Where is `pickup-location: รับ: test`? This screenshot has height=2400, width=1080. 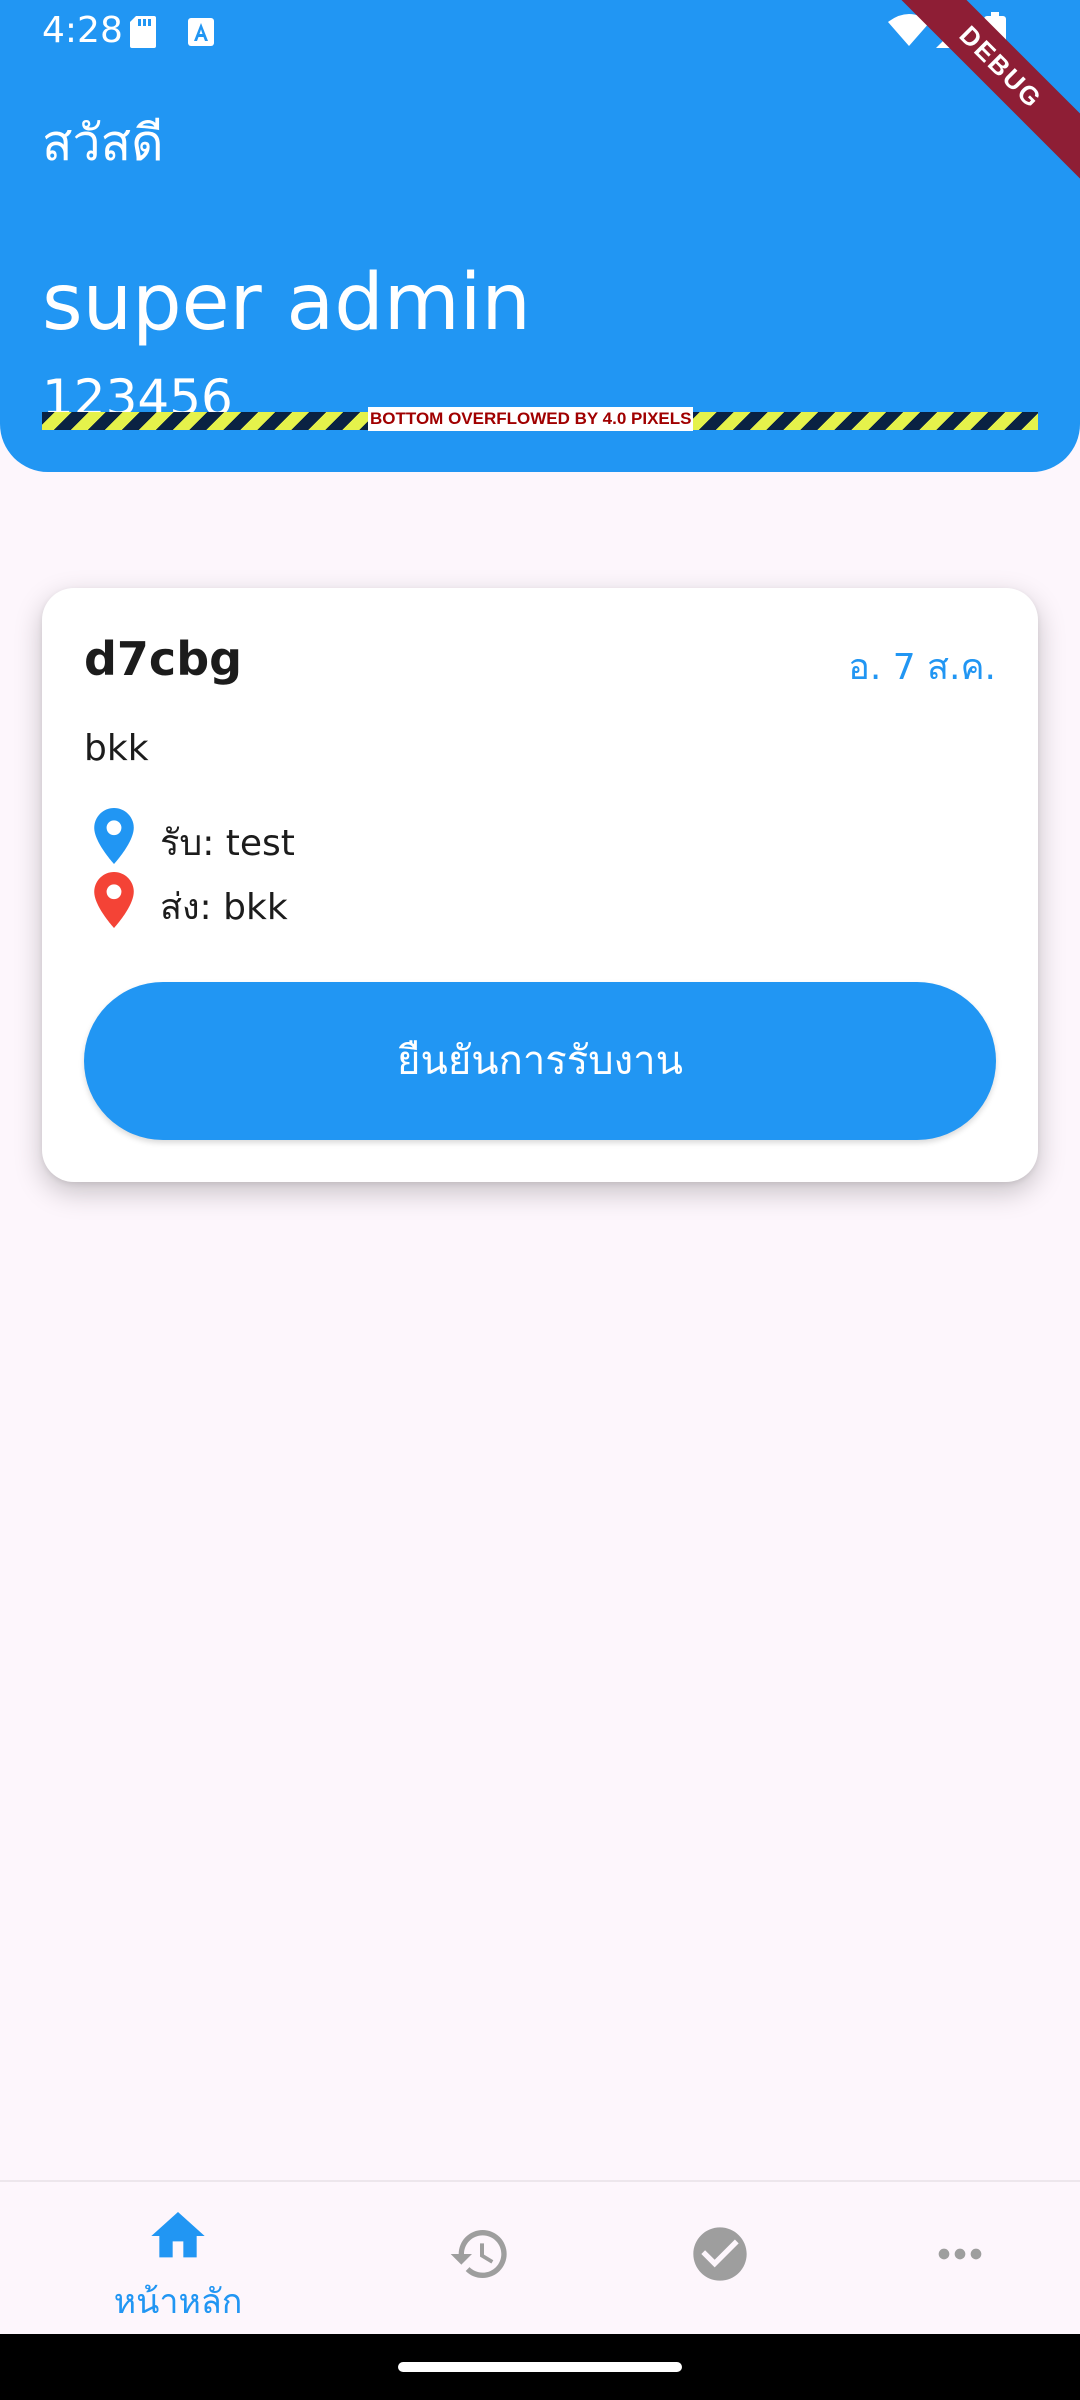
pickup-location: รับ: test is located at coordinates (227, 843).